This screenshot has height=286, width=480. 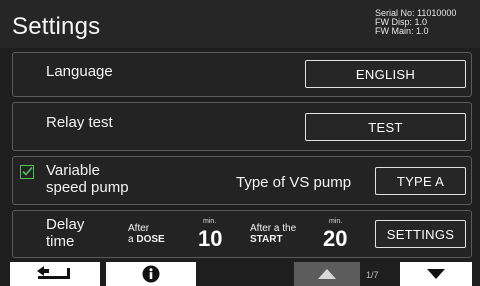 What do you see at coordinates (336, 221) in the screenshot?
I see `start-min-unit: min.` at bounding box center [336, 221].